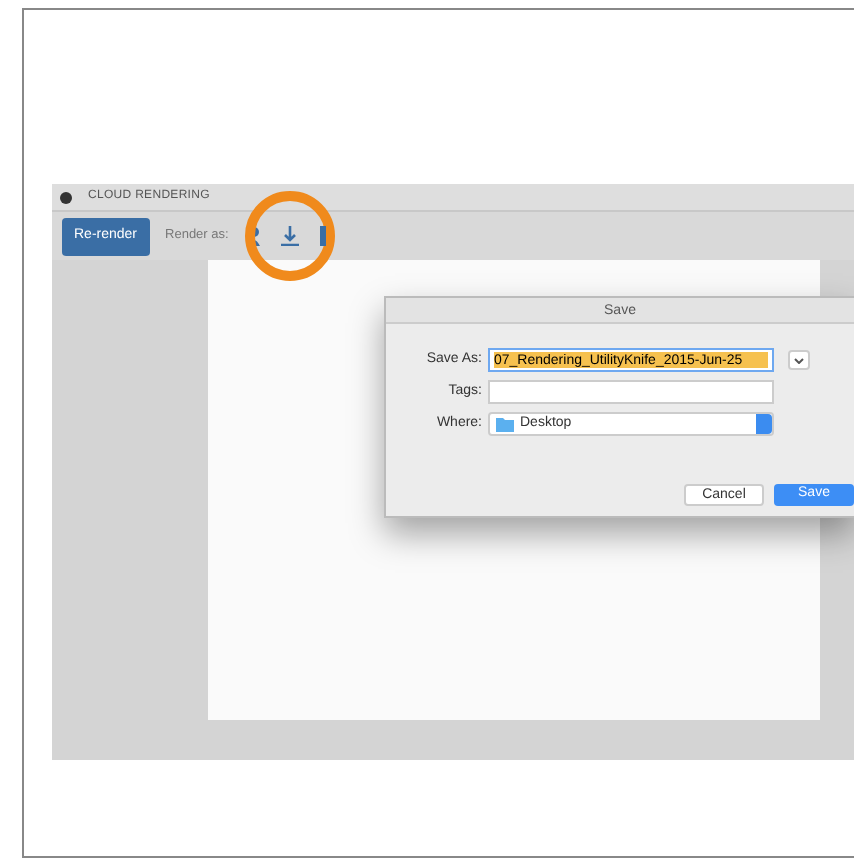 The width and height of the screenshot is (854, 860). I want to click on tags-field, so click(631, 392).